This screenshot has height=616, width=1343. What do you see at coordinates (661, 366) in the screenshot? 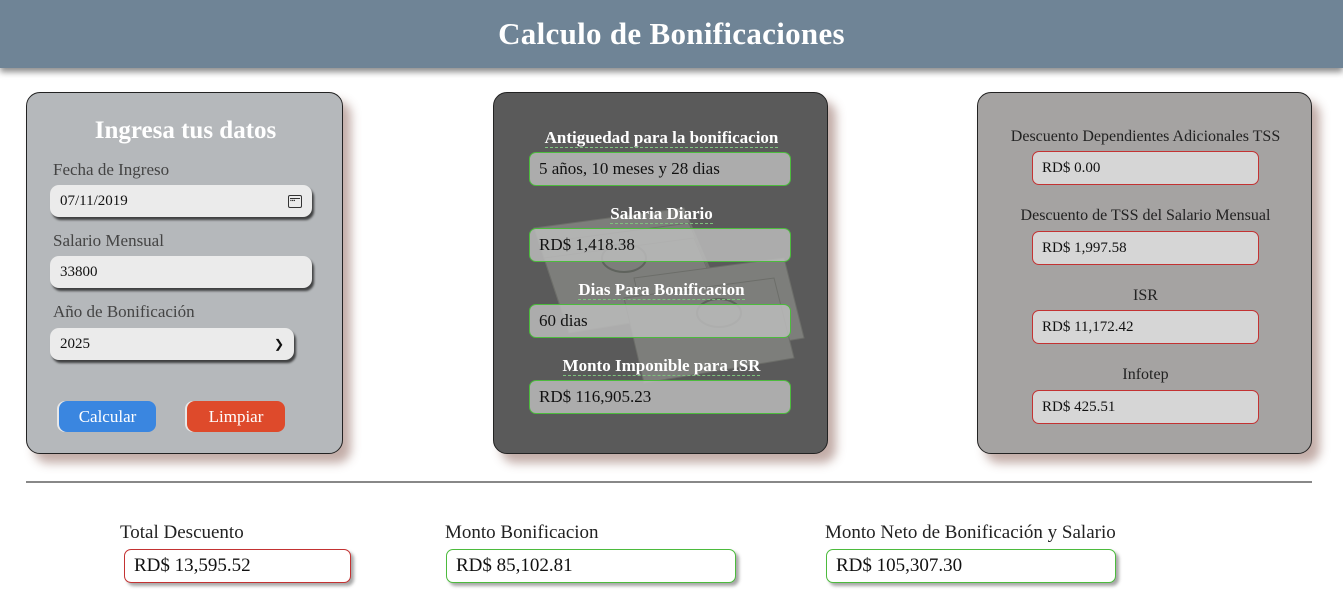
I see `monto-imponible-label: Monto Imponible para ISR` at bounding box center [661, 366].